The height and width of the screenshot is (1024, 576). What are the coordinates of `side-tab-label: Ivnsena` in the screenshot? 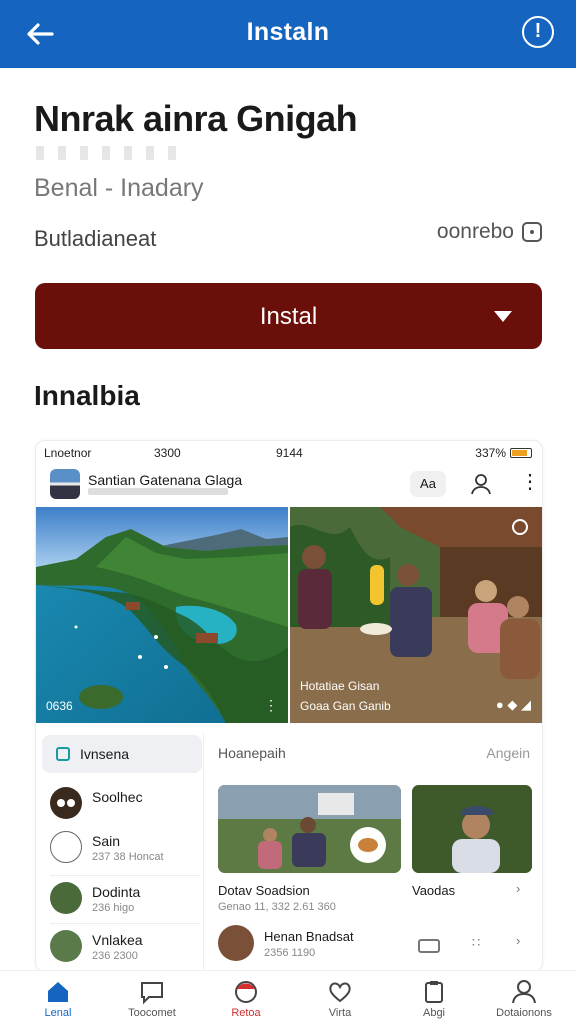 It's located at (105, 754).